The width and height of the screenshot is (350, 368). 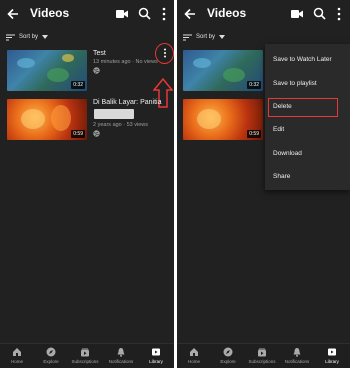 I want to click on menu-item-save-to-watch-later: Save to Watch Later, so click(x=307, y=60).